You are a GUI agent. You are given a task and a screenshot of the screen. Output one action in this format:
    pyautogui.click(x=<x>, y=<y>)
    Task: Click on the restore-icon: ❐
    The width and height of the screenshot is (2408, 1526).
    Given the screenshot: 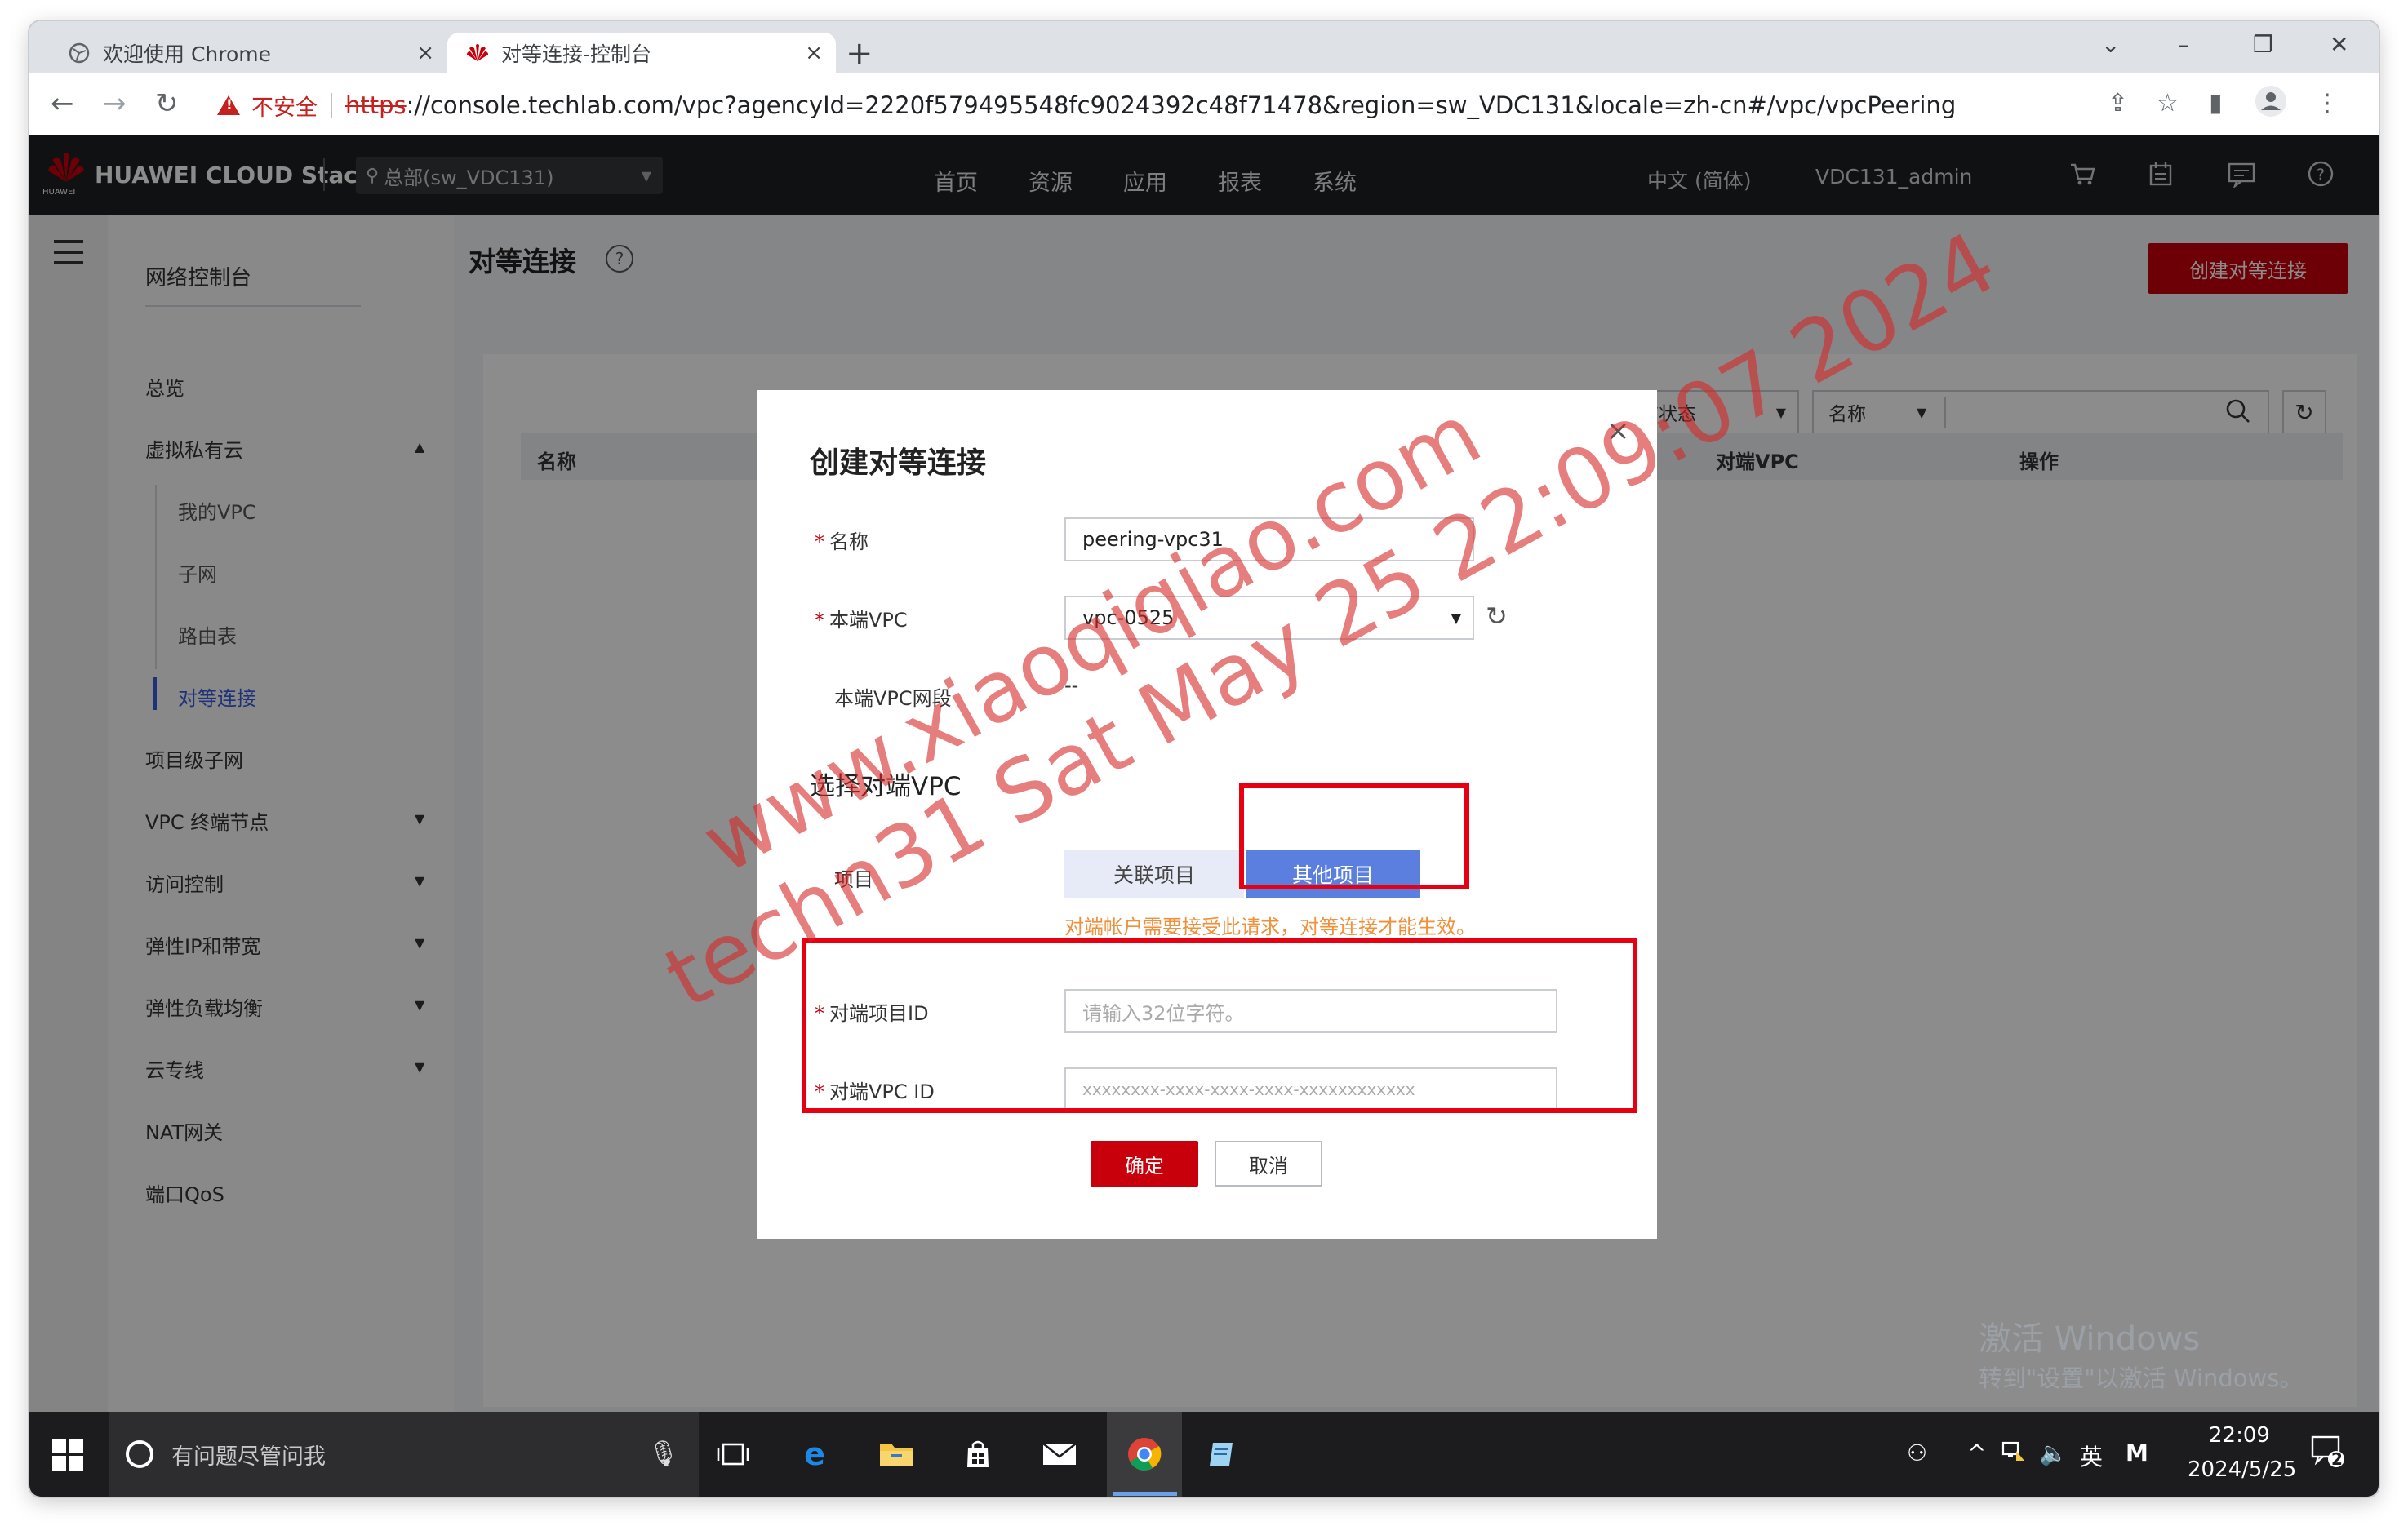 What is the action you would take?
    pyautogui.click(x=2263, y=44)
    